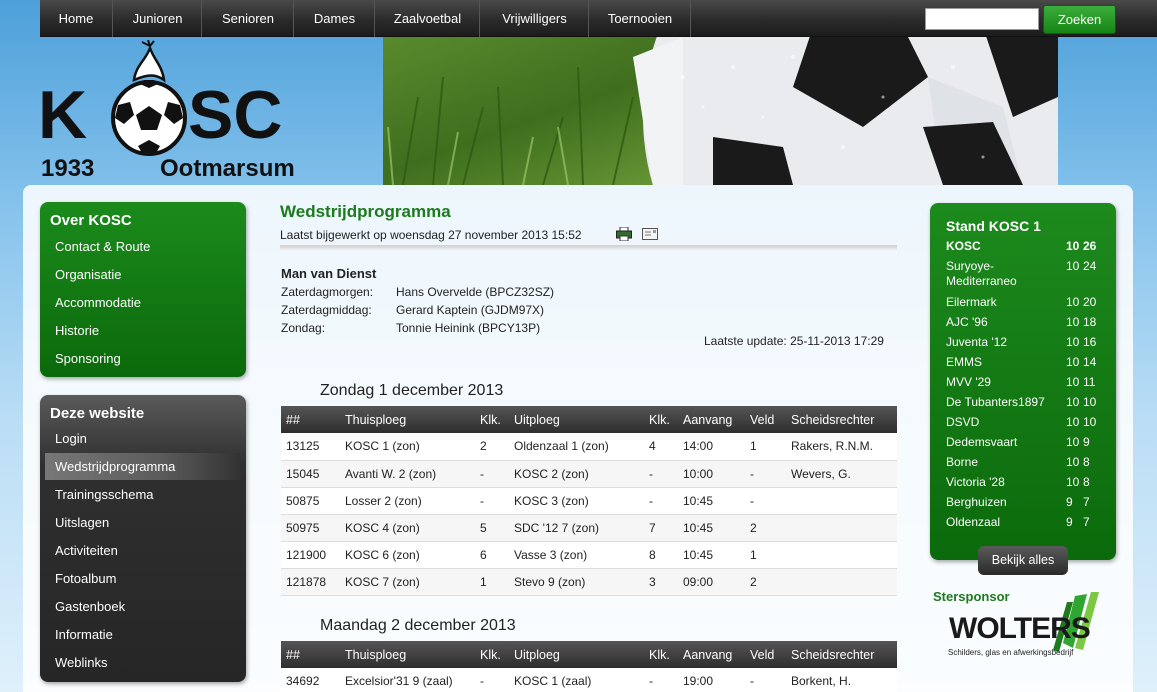  What do you see at coordinates (1001, 502) in the screenshot?
I see `standings-team: Berghuizen` at bounding box center [1001, 502].